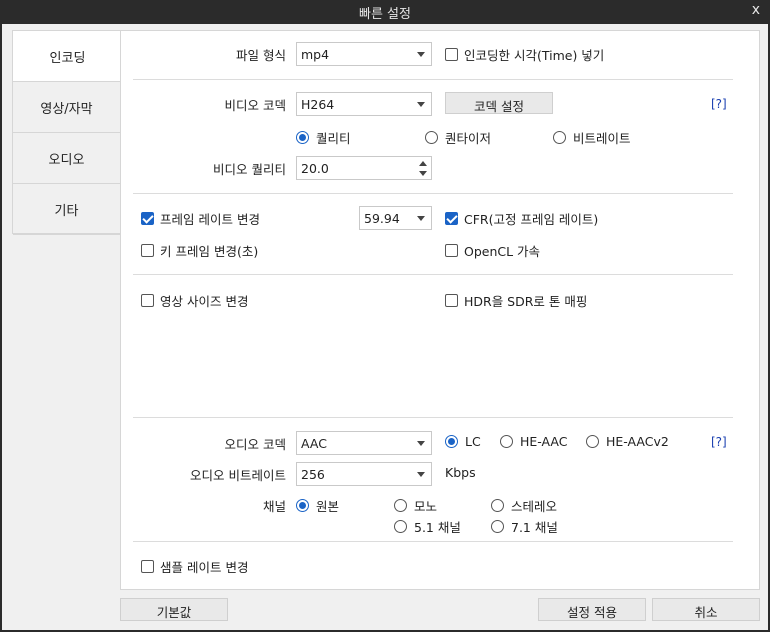 Image resolution: width=770 pixels, height=632 pixels. I want to click on cfr-checkbox: CFR(고정 프레임 레이트), so click(521, 218).